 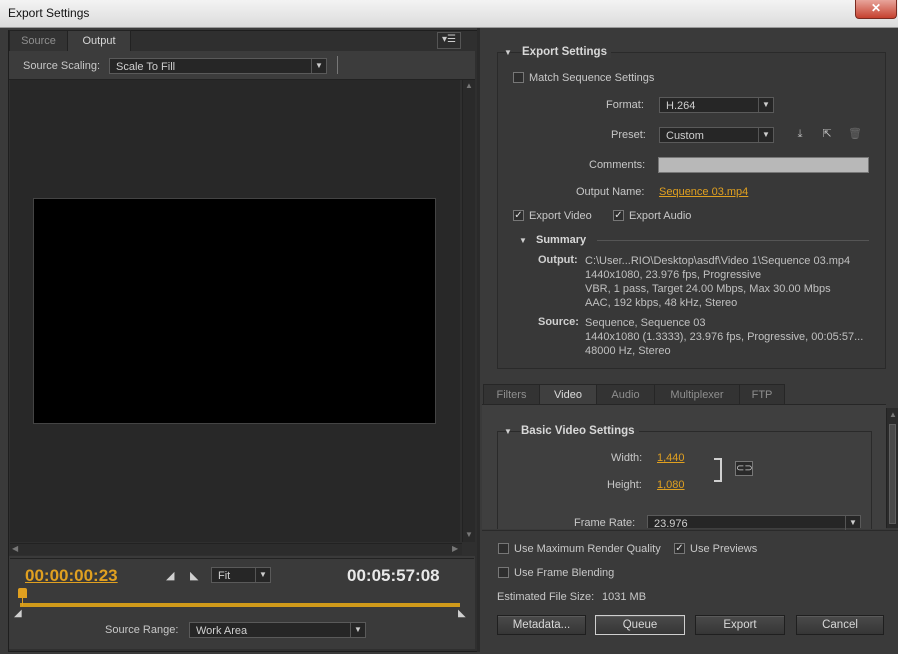 What do you see at coordinates (462, 613) in the screenshot?
I see `out-point-icon: ◣` at bounding box center [462, 613].